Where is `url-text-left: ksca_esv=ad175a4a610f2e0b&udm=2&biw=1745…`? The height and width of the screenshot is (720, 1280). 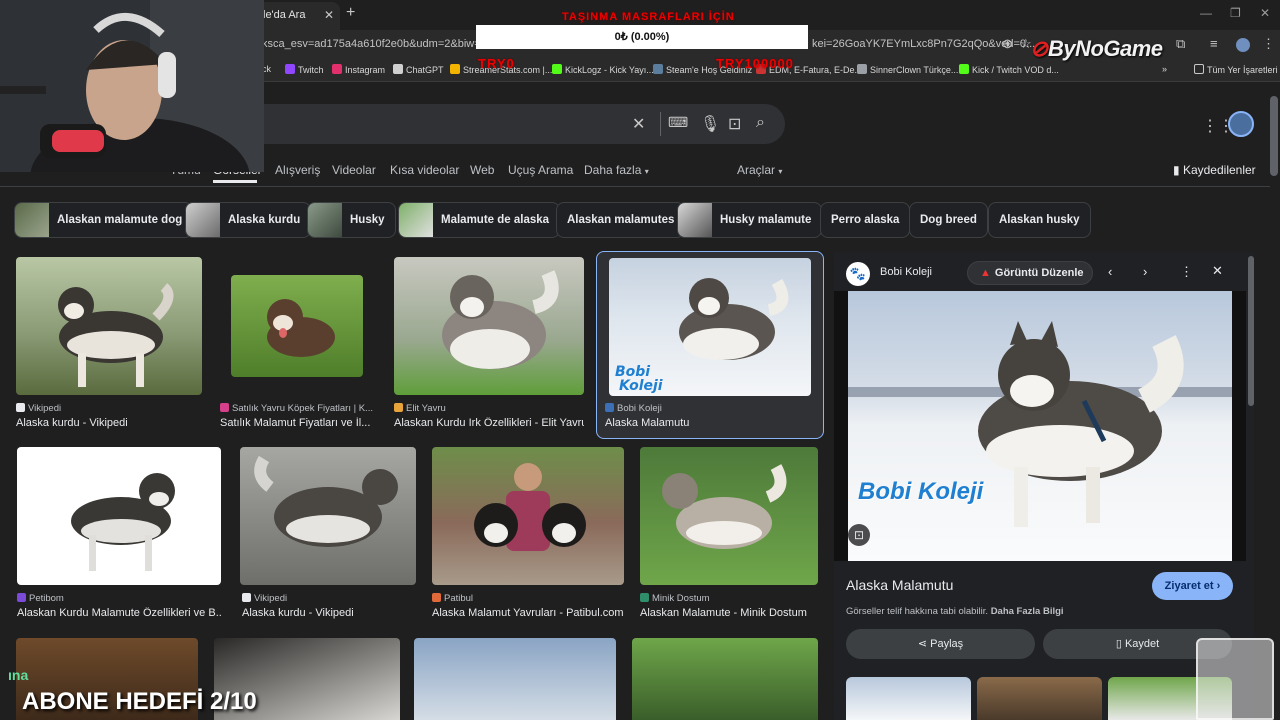 url-text-left: ksca_esv=ad175a4a610f2e0b&udm=2&biw=1745… is located at coordinates (387, 44).